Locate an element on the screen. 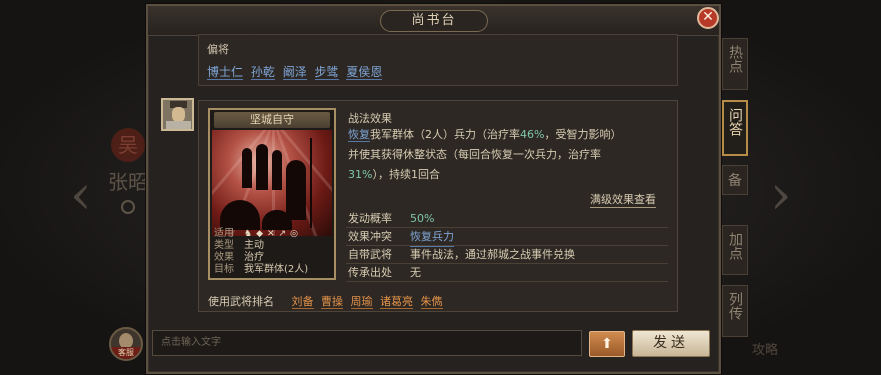 The width and height of the screenshot is (881, 375). general-link: 步骘 is located at coordinates (326, 72).